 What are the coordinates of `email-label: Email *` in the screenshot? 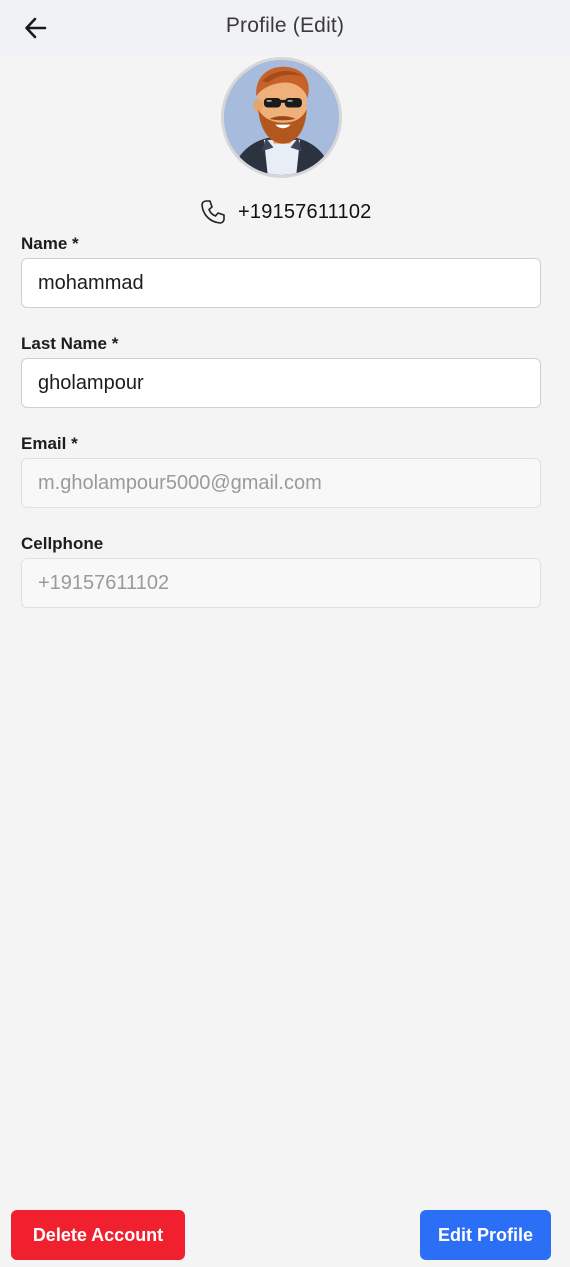 It's located at (49, 443).